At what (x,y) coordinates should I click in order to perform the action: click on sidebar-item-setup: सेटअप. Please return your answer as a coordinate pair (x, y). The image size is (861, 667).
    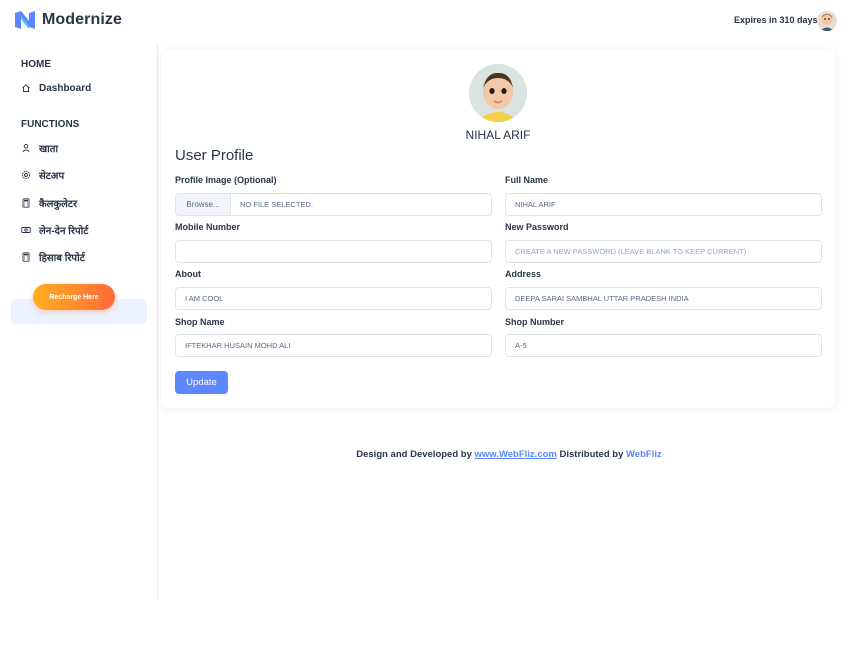
    Looking at the image, I should click on (42, 175).